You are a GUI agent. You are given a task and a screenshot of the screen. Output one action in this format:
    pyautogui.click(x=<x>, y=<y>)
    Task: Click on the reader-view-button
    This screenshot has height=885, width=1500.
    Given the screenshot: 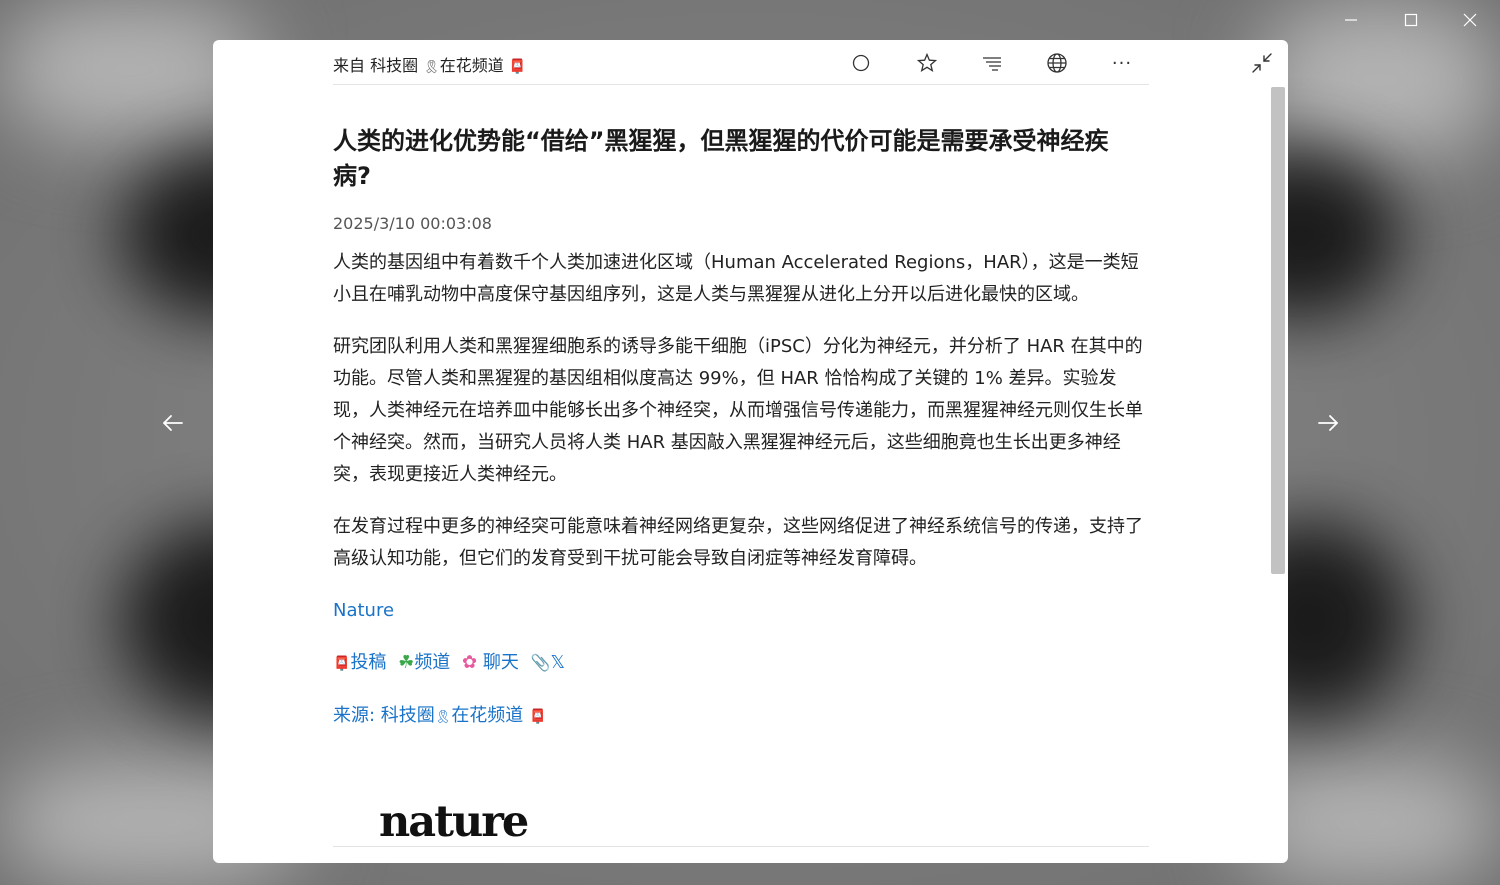 What is the action you would take?
    pyautogui.click(x=992, y=63)
    